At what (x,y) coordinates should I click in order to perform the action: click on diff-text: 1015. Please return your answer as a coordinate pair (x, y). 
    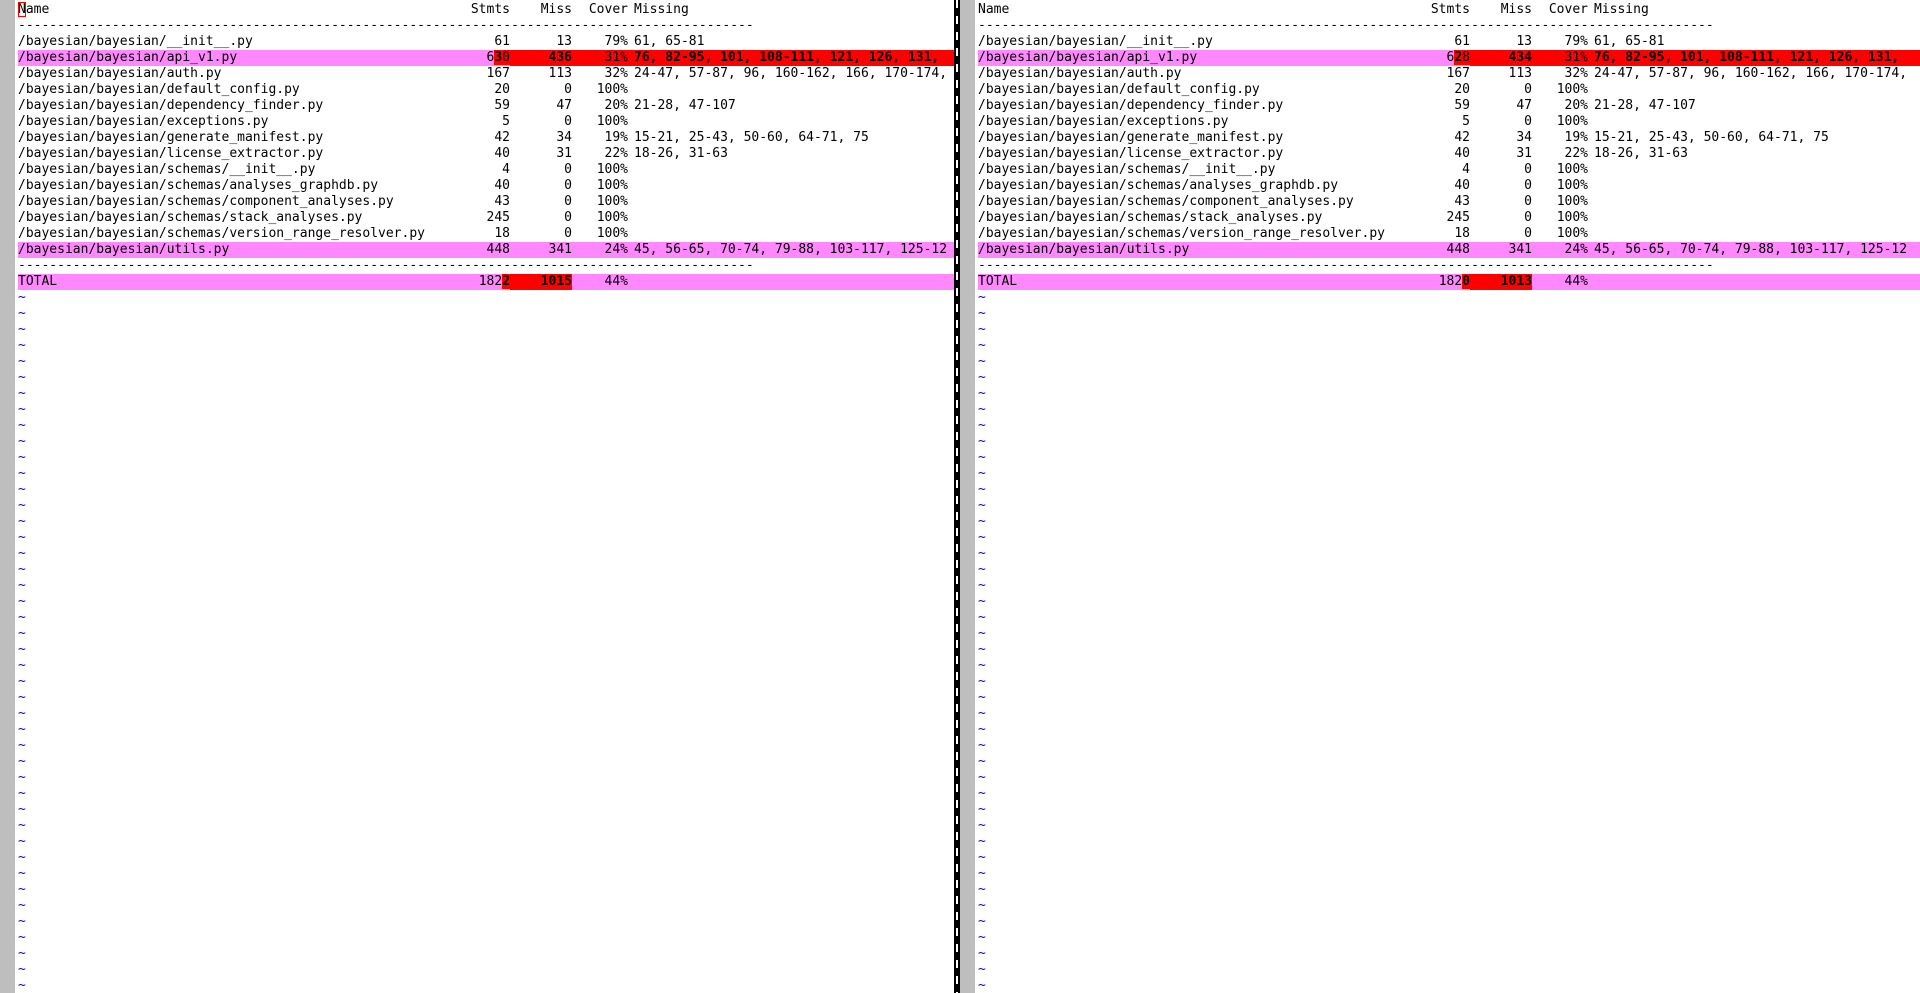
    Looking at the image, I should click on (556, 281).